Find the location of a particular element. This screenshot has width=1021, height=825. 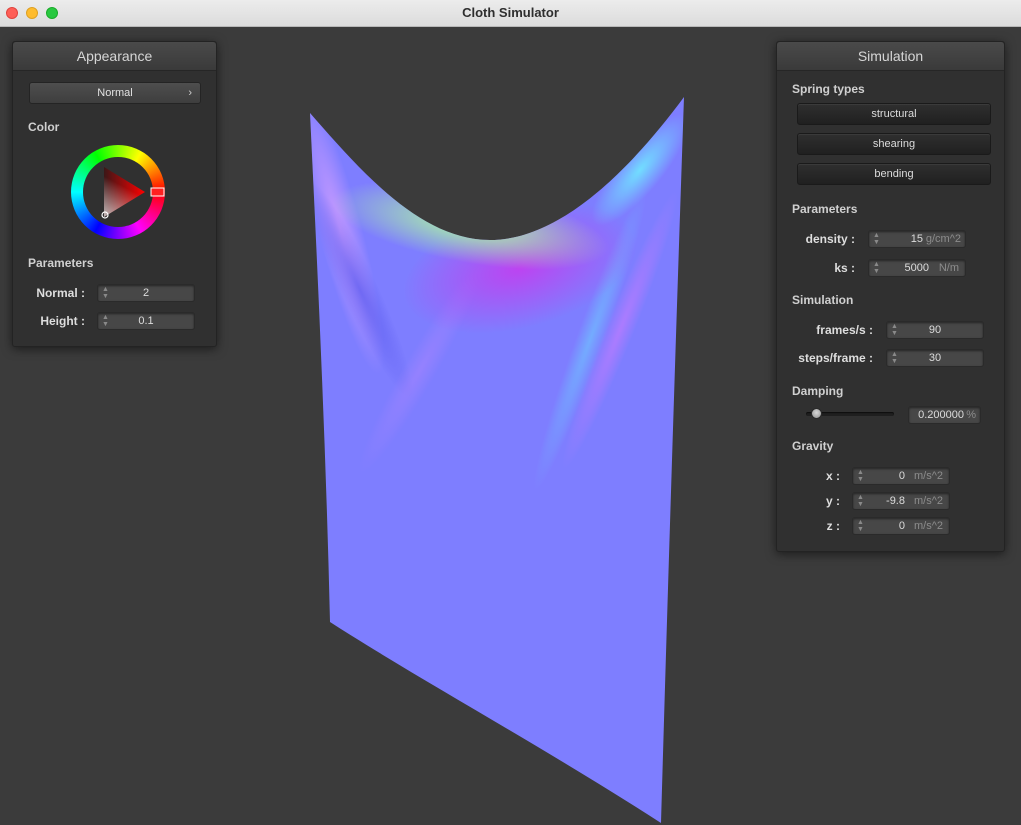

window-titlebar: Cloth Simulator is located at coordinates (510, 13).